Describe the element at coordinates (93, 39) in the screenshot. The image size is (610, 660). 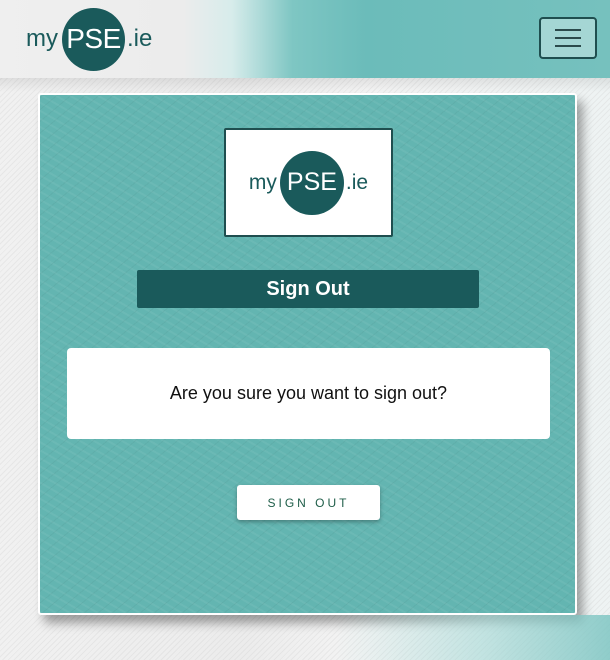
I see `brand-pse-circle: PSE` at that location.